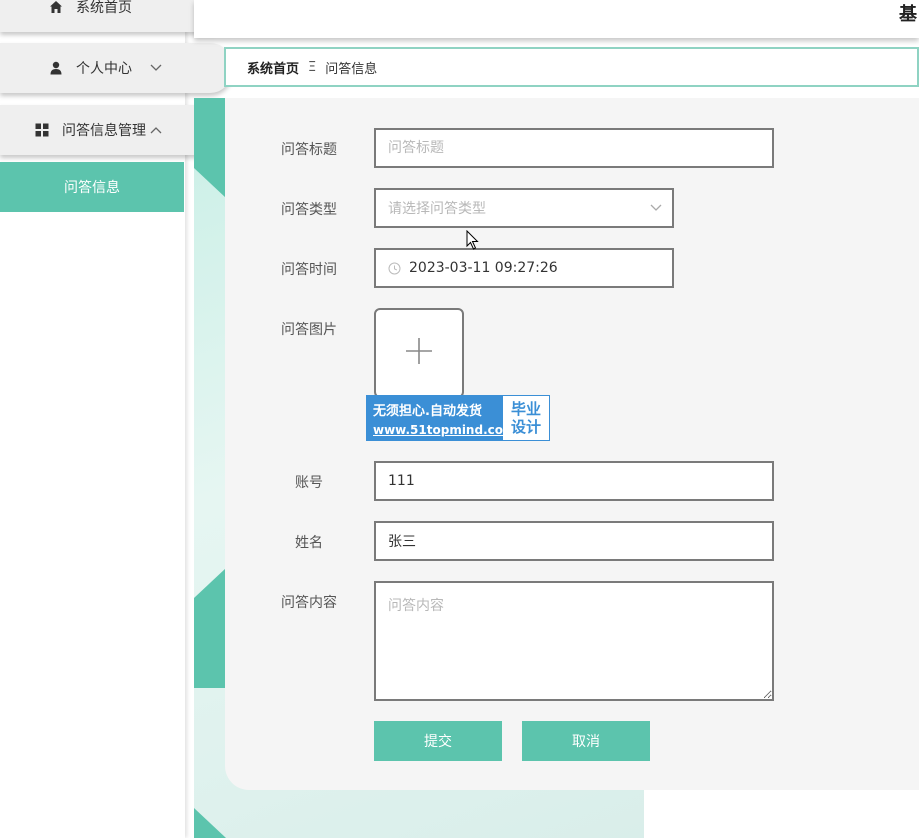 The height and width of the screenshot is (838, 919). What do you see at coordinates (586, 741) in the screenshot?
I see `cancel-button: 取消` at bounding box center [586, 741].